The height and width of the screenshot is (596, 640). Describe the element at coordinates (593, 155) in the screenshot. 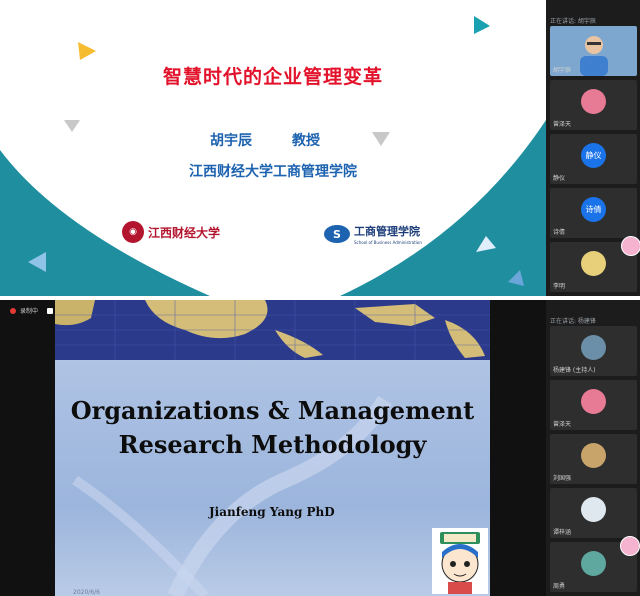

I see `avatar: 静仪` at that location.